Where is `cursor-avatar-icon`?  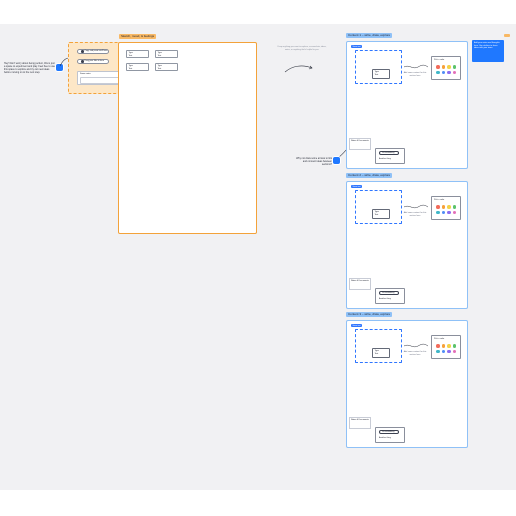
cursor-avatar-icon is located at coordinates (336, 160).